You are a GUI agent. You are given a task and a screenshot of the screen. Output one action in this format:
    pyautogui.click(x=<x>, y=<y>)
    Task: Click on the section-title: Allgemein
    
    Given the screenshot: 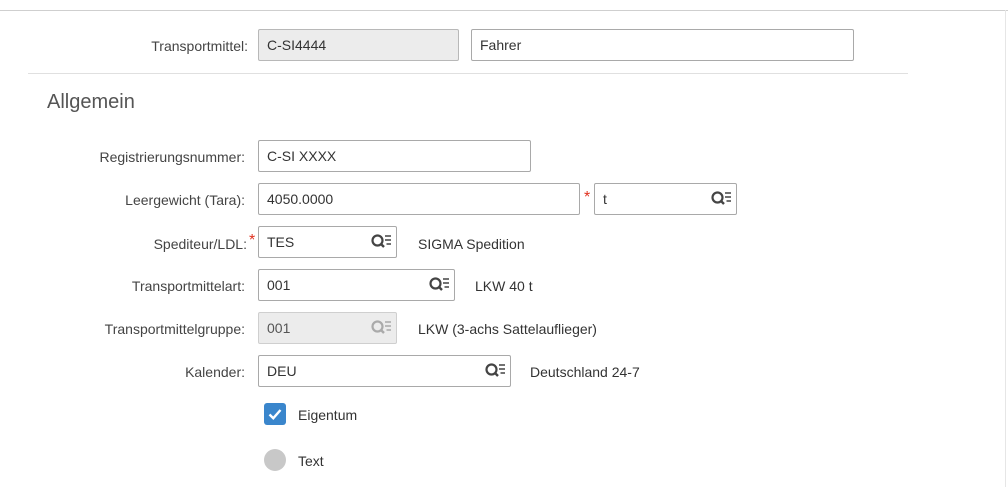 What is the action you would take?
    pyautogui.click(x=91, y=102)
    